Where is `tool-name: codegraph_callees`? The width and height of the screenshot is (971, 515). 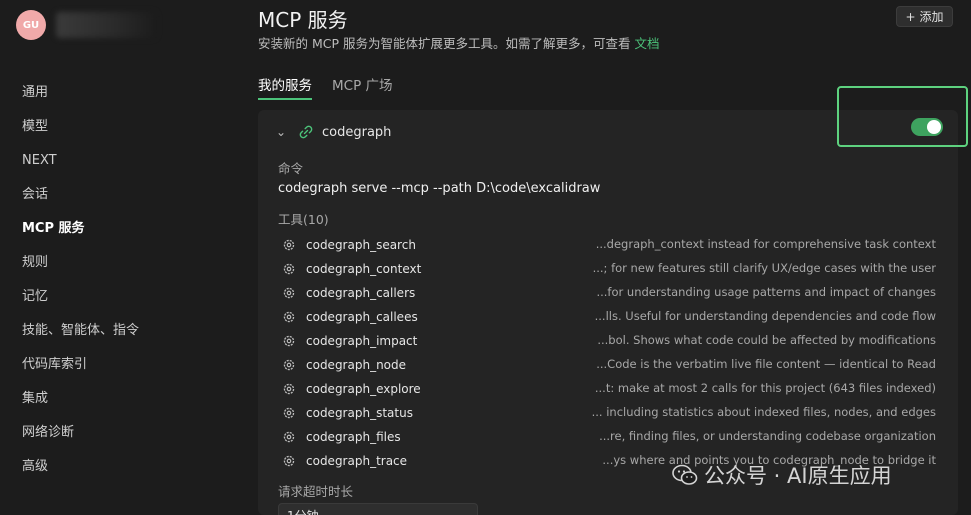
tool-name: codegraph_callees is located at coordinates (362, 317).